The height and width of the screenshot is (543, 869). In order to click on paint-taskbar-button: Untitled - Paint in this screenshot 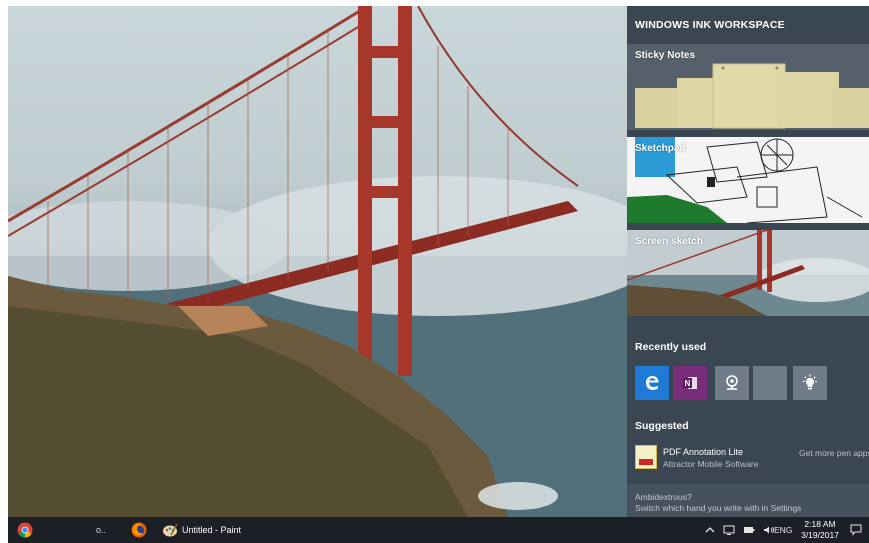, I will do `click(204, 530)`.